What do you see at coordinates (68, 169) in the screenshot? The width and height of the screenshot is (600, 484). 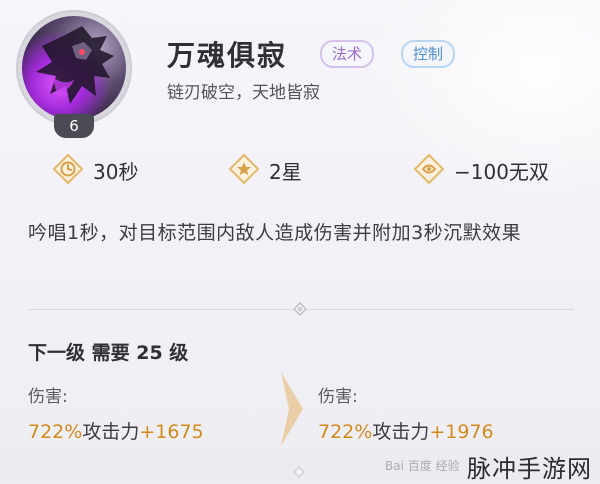 I see `clock-icon` at bounding box center [68, 169].